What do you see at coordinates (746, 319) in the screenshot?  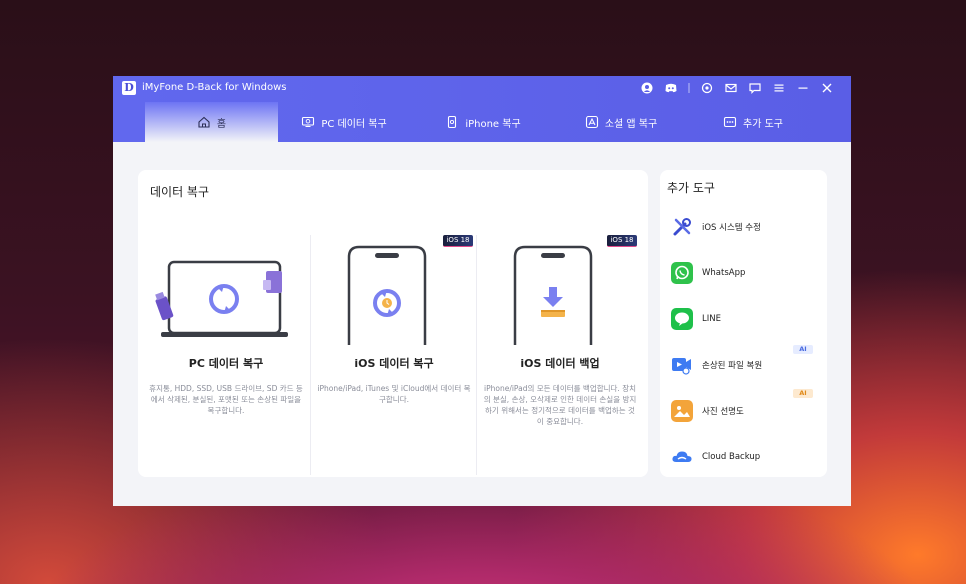 I see `tool-line: LINE` at bounding box center [746, 319].